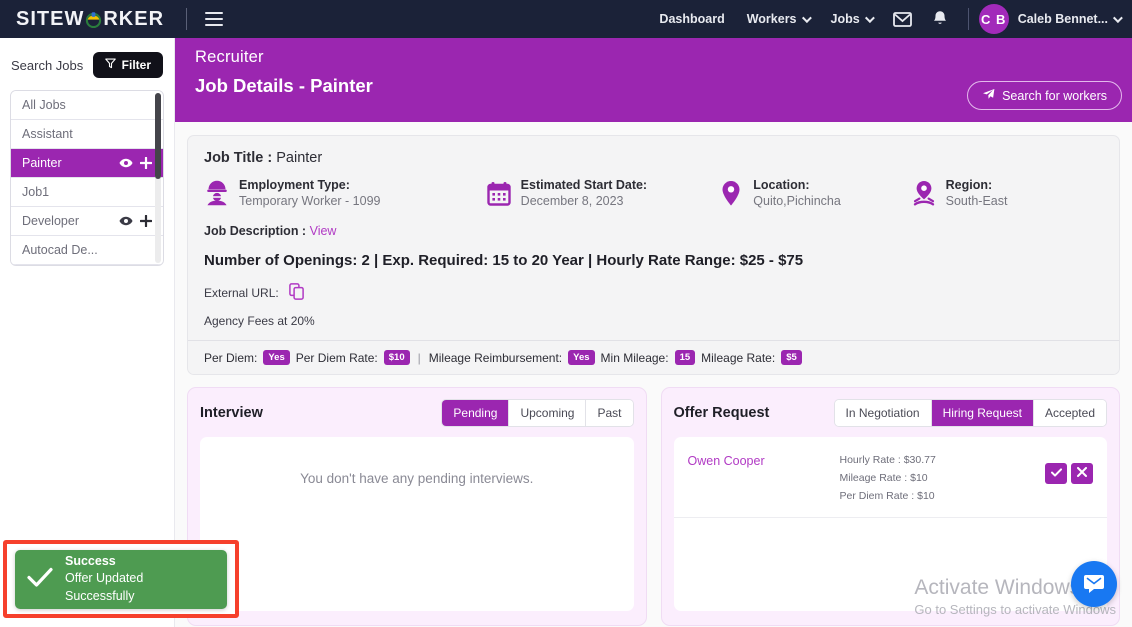  I want to click on page-subtitle: Recruiter, so click(229, 57).